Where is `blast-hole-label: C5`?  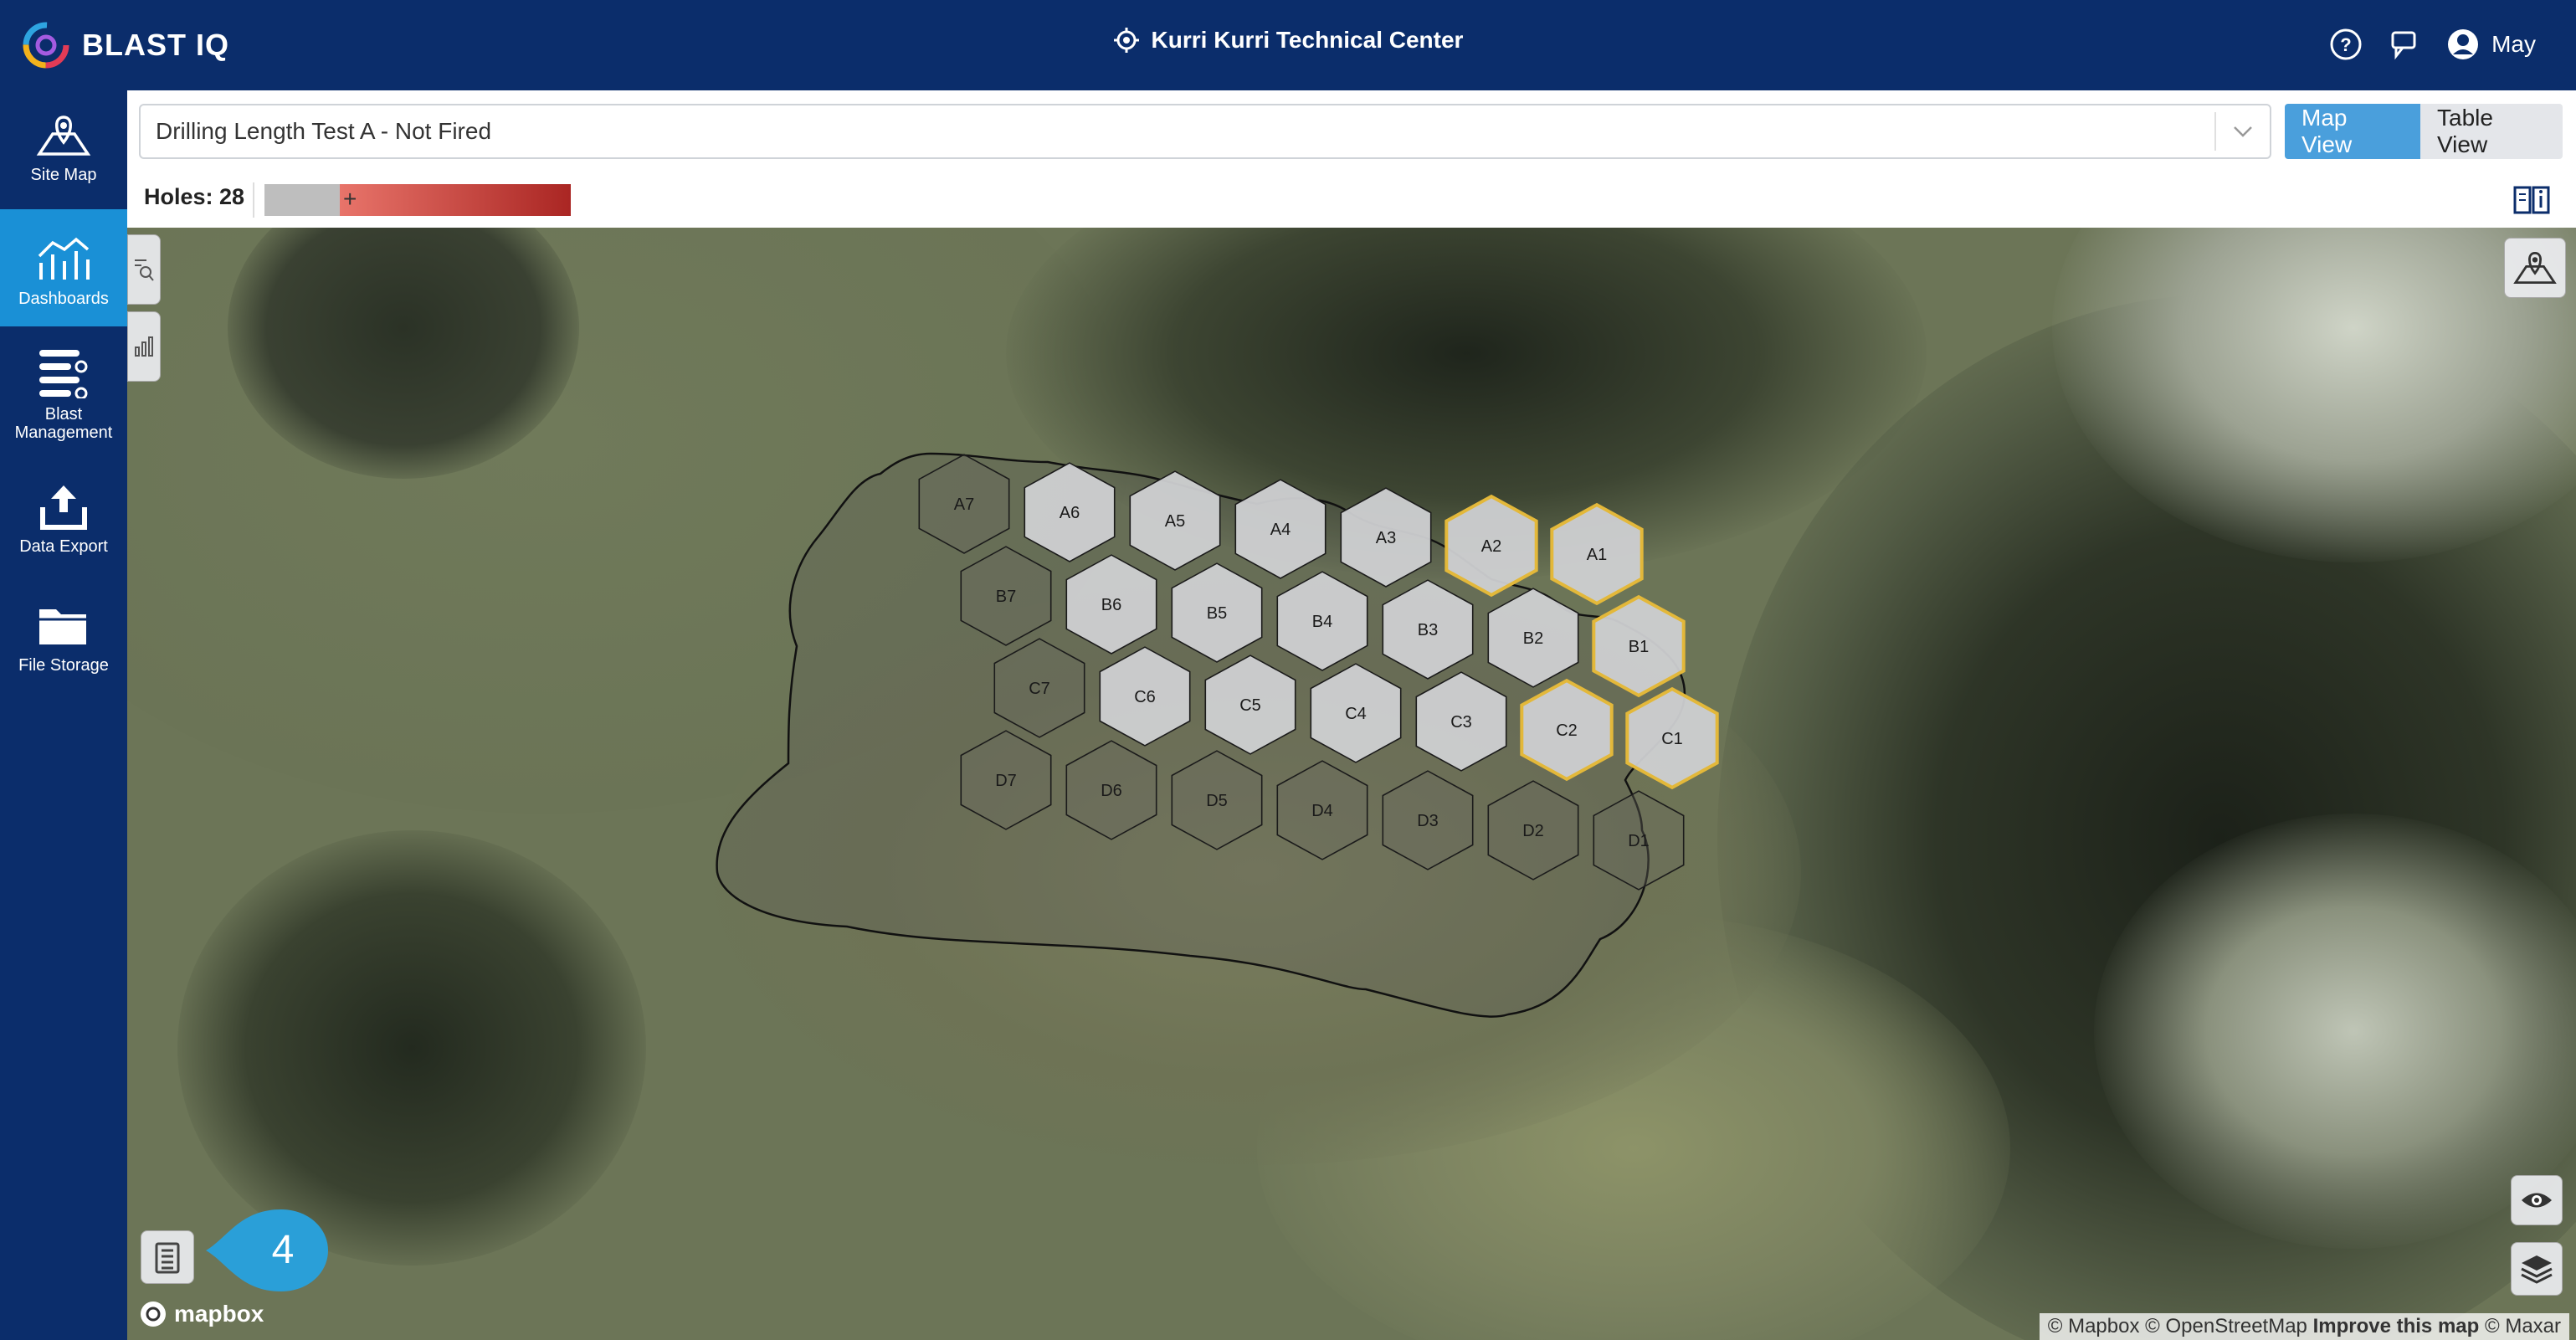 blast-hole-label: C5 is located at coordinates (1250, 705).